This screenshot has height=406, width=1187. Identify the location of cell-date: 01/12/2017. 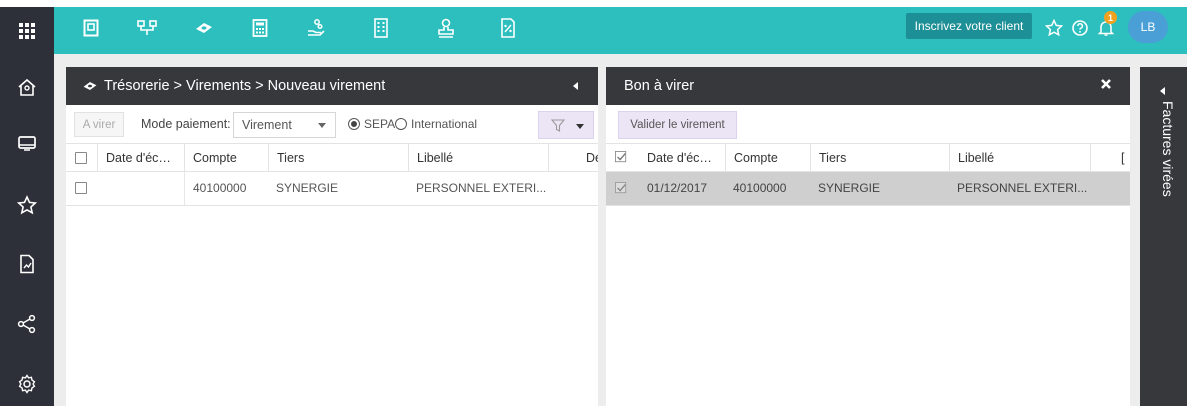
(677, 188).